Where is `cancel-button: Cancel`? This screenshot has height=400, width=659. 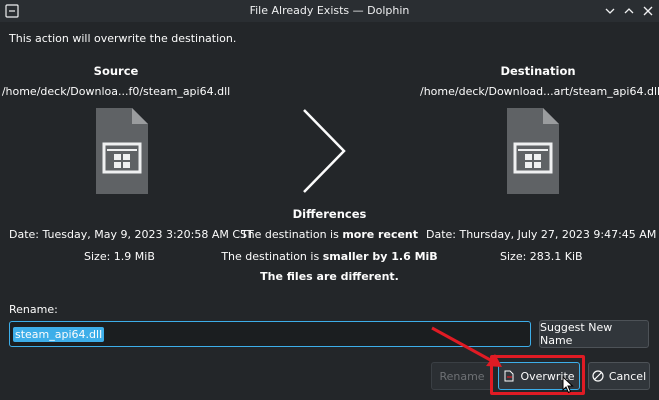 cancel-button: Cancel is located at coordinates (619, 376).